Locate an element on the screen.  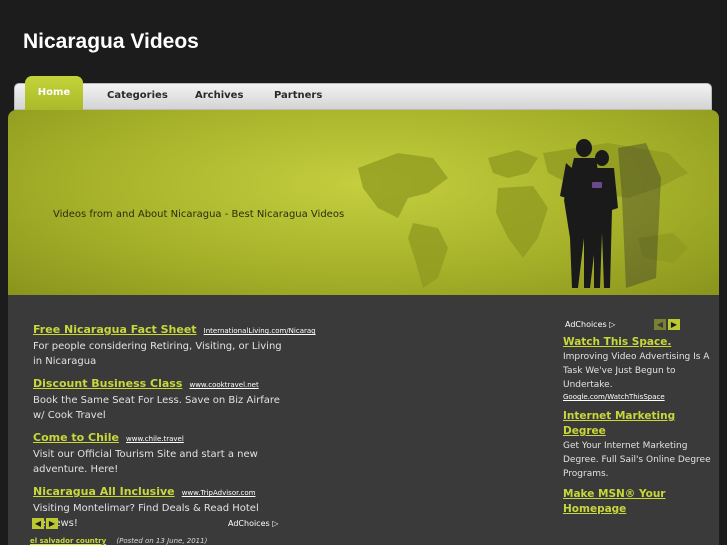
ad-url-link: www.cooktravel.net is located at coordinates (223, 385).